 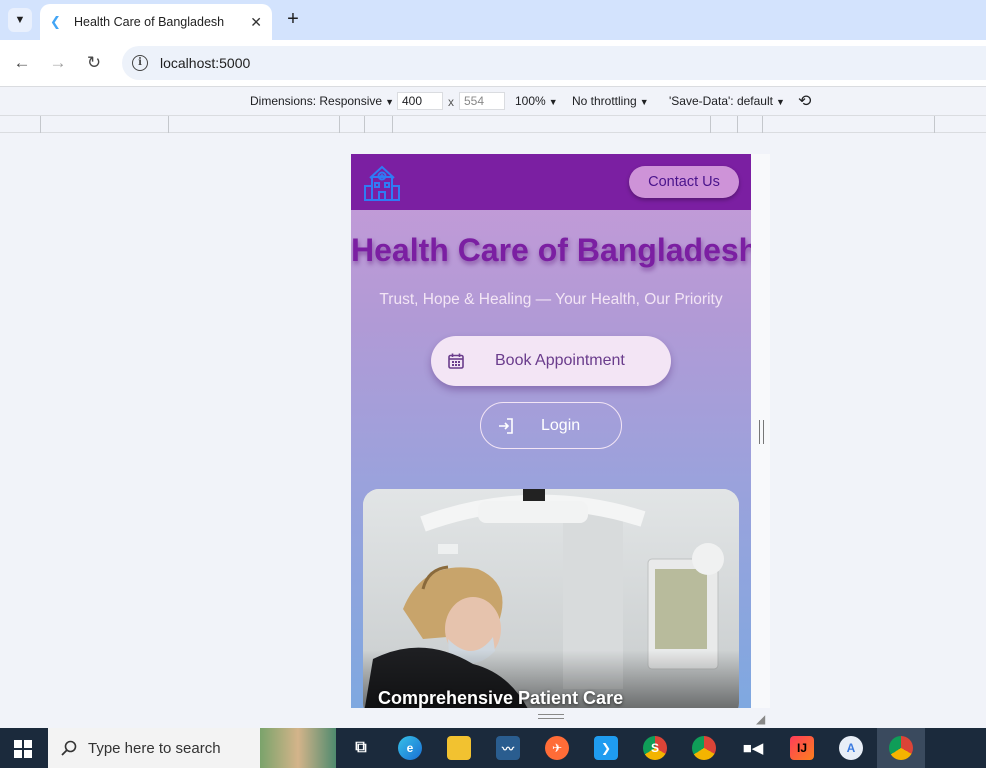 What do you see at coordinates (802, 748) in the screenshot?
I see `intellij-icon: IJ` at bounding box center [802, 748].